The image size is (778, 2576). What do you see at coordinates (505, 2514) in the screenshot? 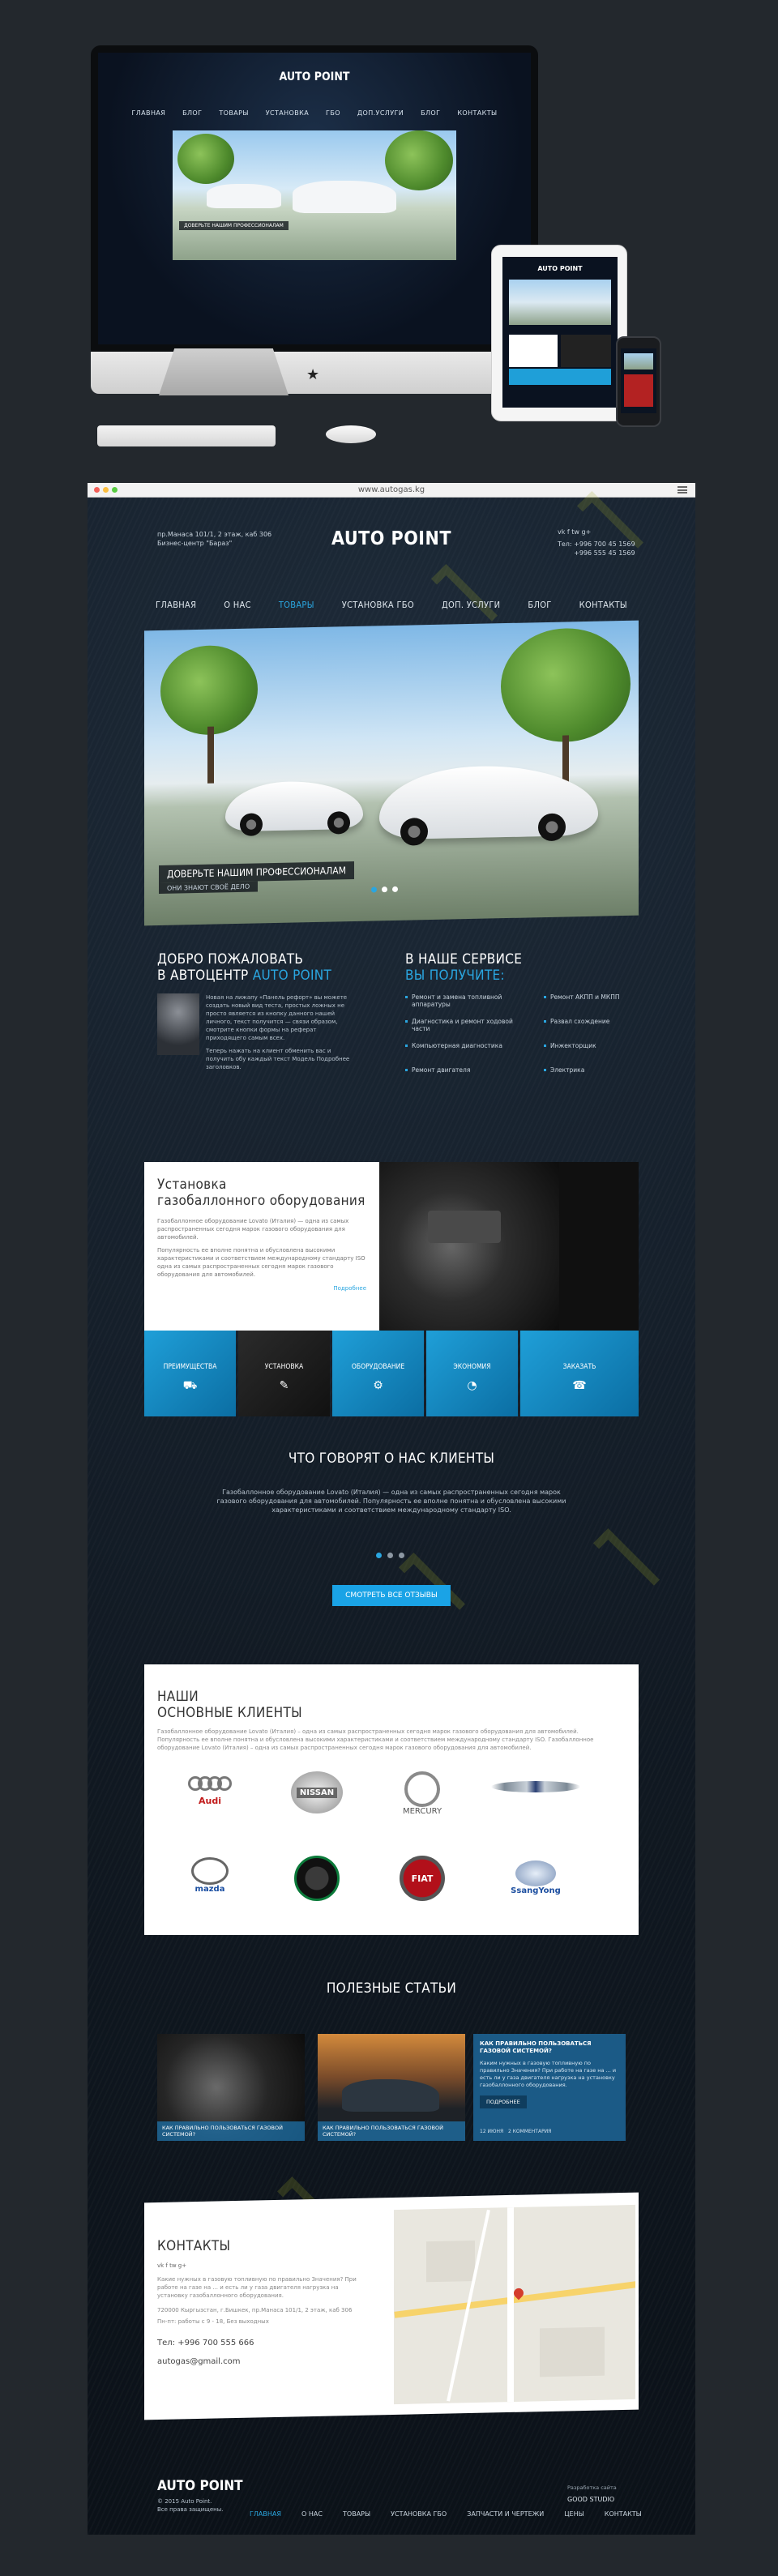
I see `footer-link-parts: ЗАПЧАСТИ И ЧЕРТЕЖИ` at bounding box center [505, 2514].